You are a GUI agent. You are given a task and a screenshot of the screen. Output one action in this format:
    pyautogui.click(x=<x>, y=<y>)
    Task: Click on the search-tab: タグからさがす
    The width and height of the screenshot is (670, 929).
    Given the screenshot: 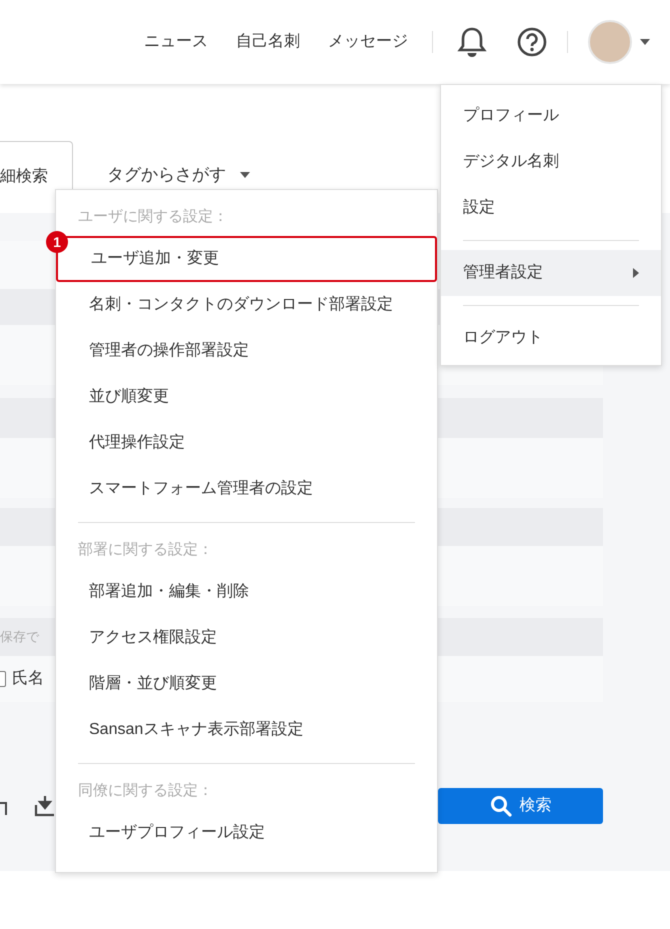 What is the action you would take?
    pyautogui.click(x=161, y=175)
    